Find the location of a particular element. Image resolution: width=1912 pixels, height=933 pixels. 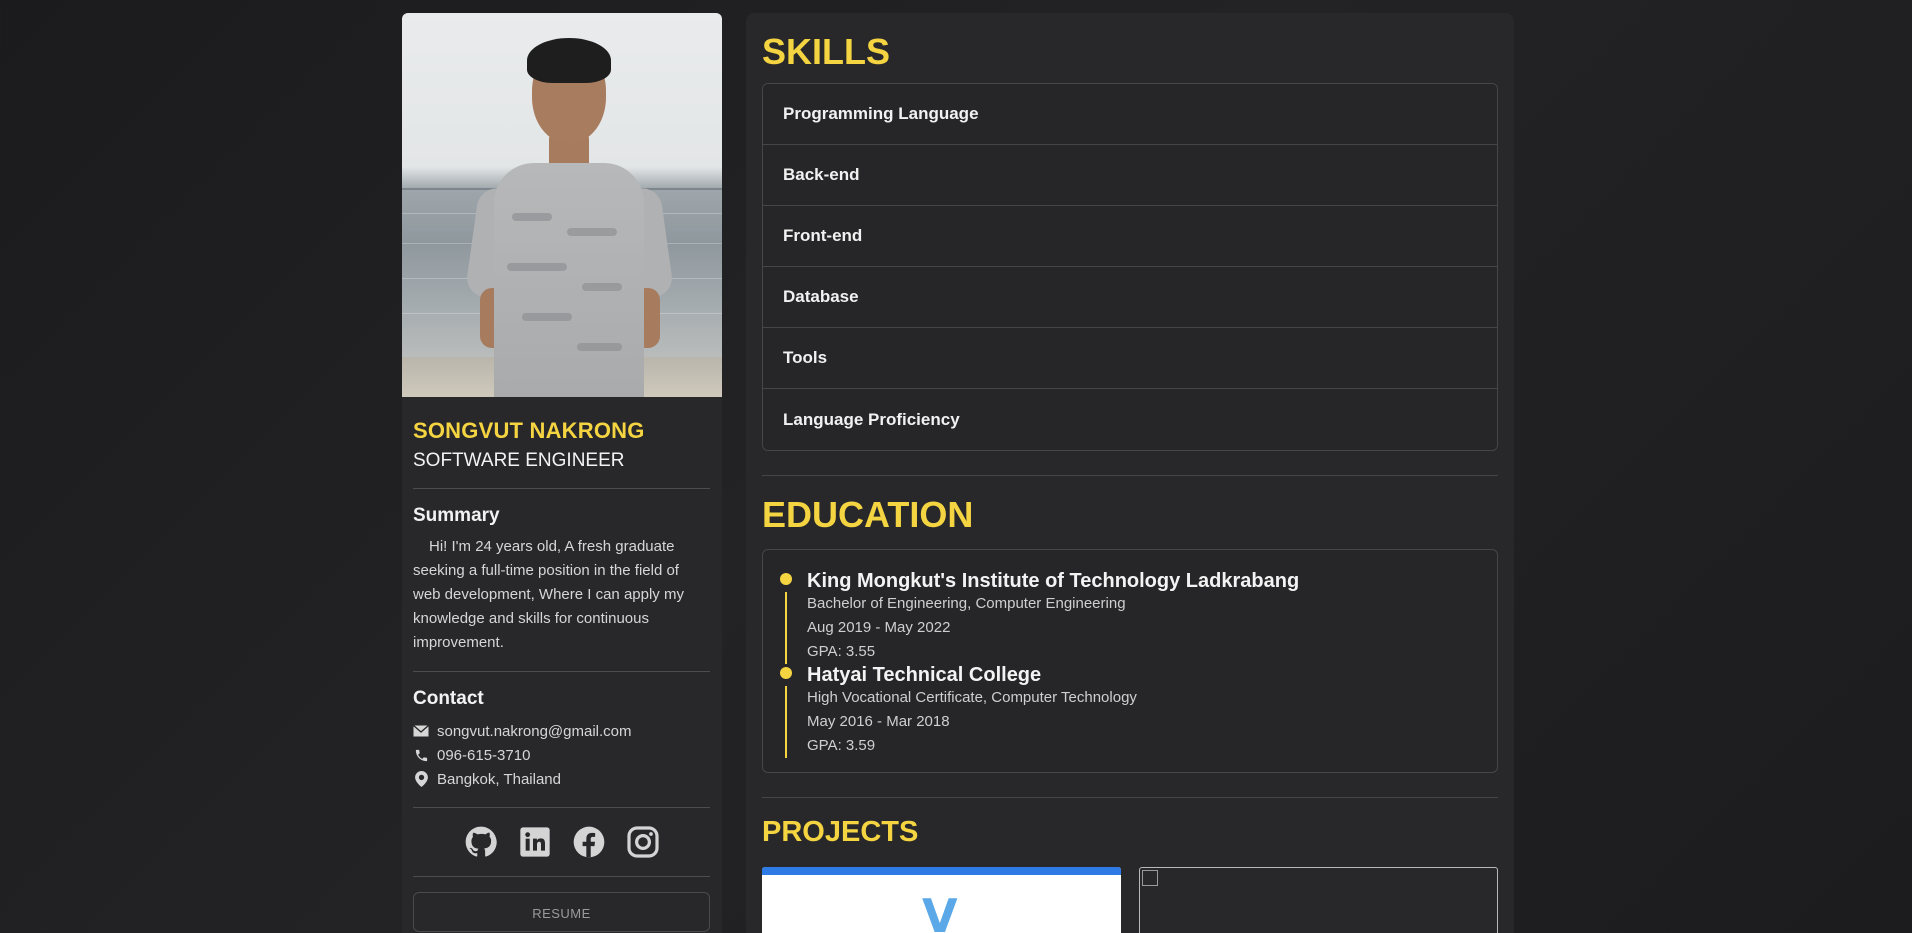

skill-item-tools: Tools is located at coordinates (1130, 358).